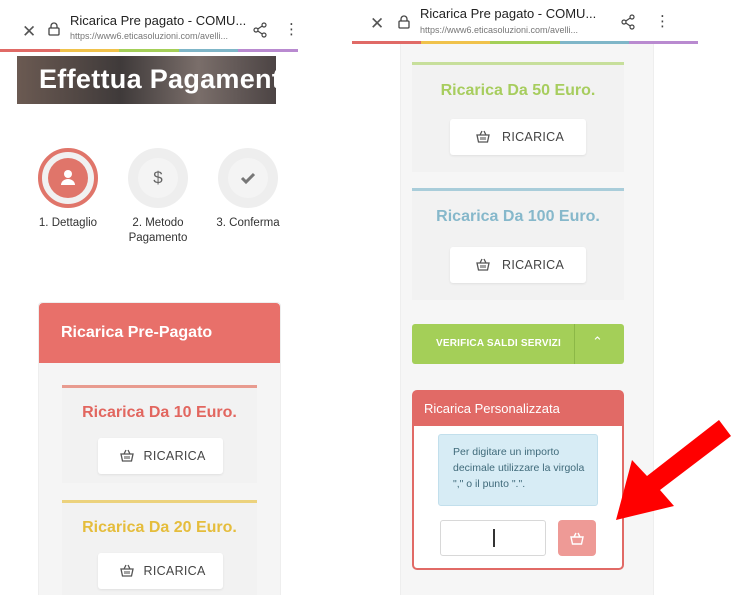 Image resolution: width=731 pixels, height=595 pixels. Describe the element at coordinates (498, 343) in the screenshot. I see `verifica-label: VERIFICA SALDI SERVIZI` at that location.